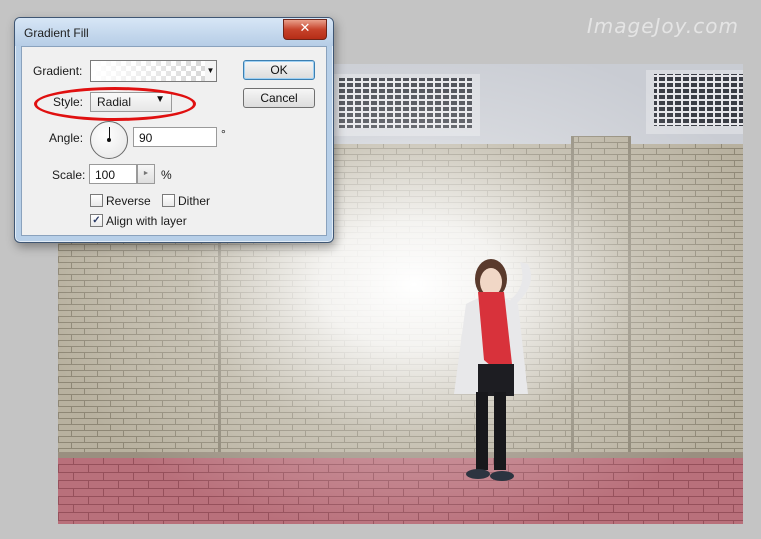 The image size is (761, 539). I want to click on angle-dial, so click(109, 140).